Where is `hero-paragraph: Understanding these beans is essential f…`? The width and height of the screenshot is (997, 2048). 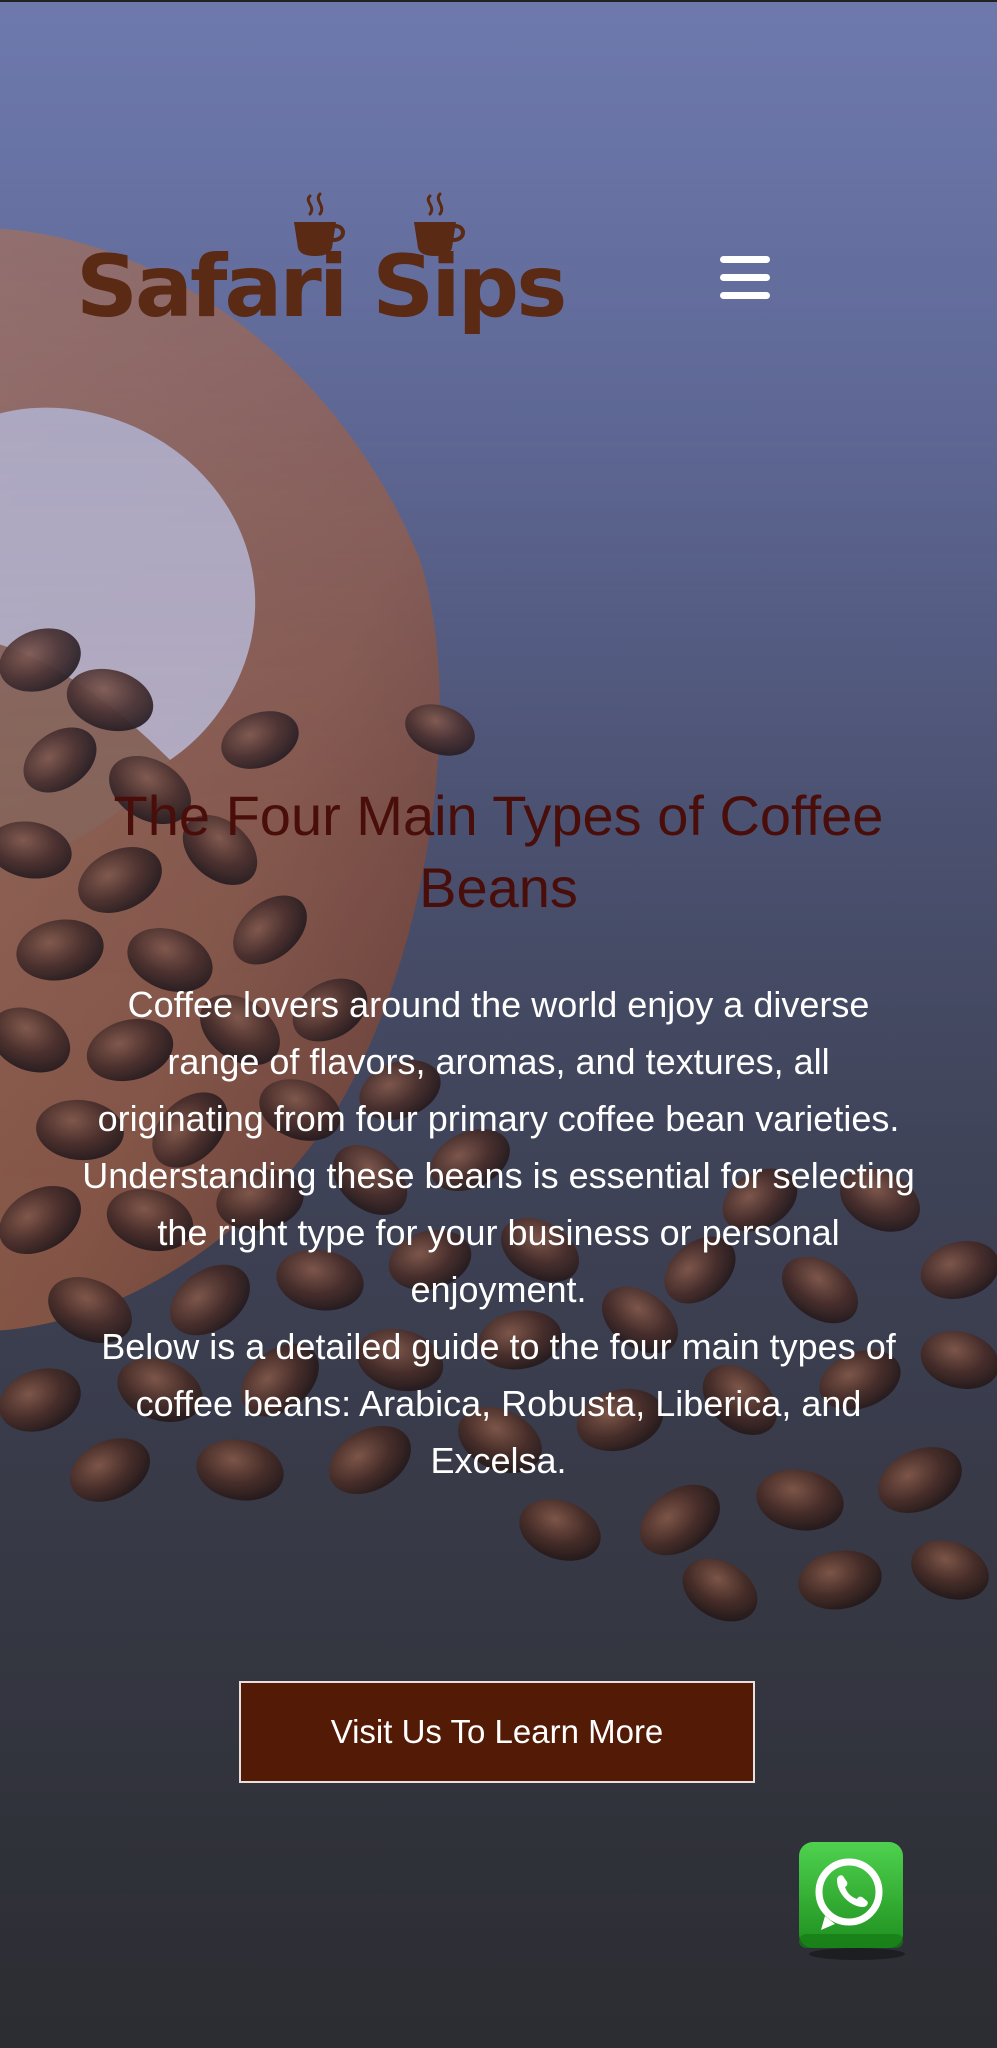
hero-paragraph: Understanding these beans is essential f… is located at coordinates (498, 1232).